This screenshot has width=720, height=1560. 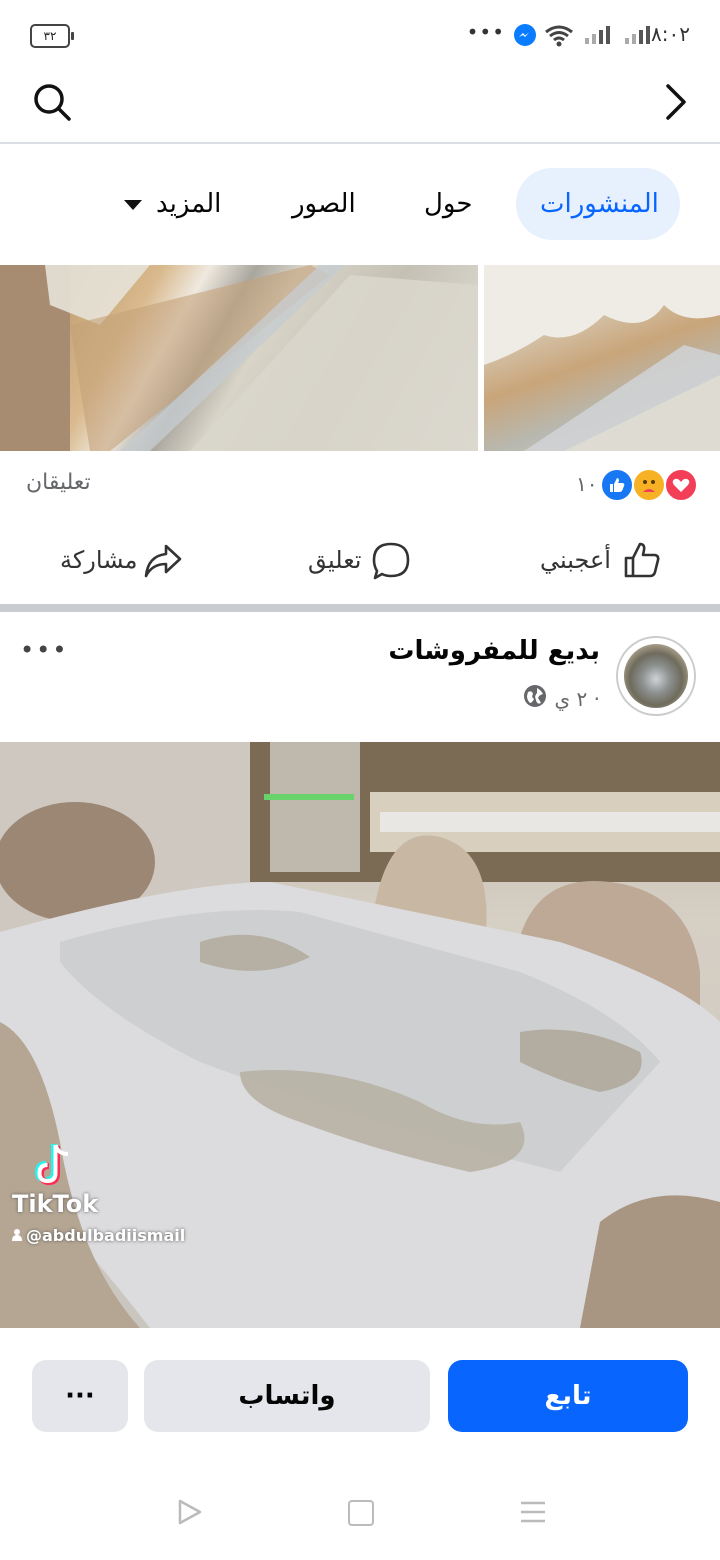 What do you see at coordinates (649, 485) in the screenshot?
I see `care-reaction-icon` at bounding box center [649, 485].